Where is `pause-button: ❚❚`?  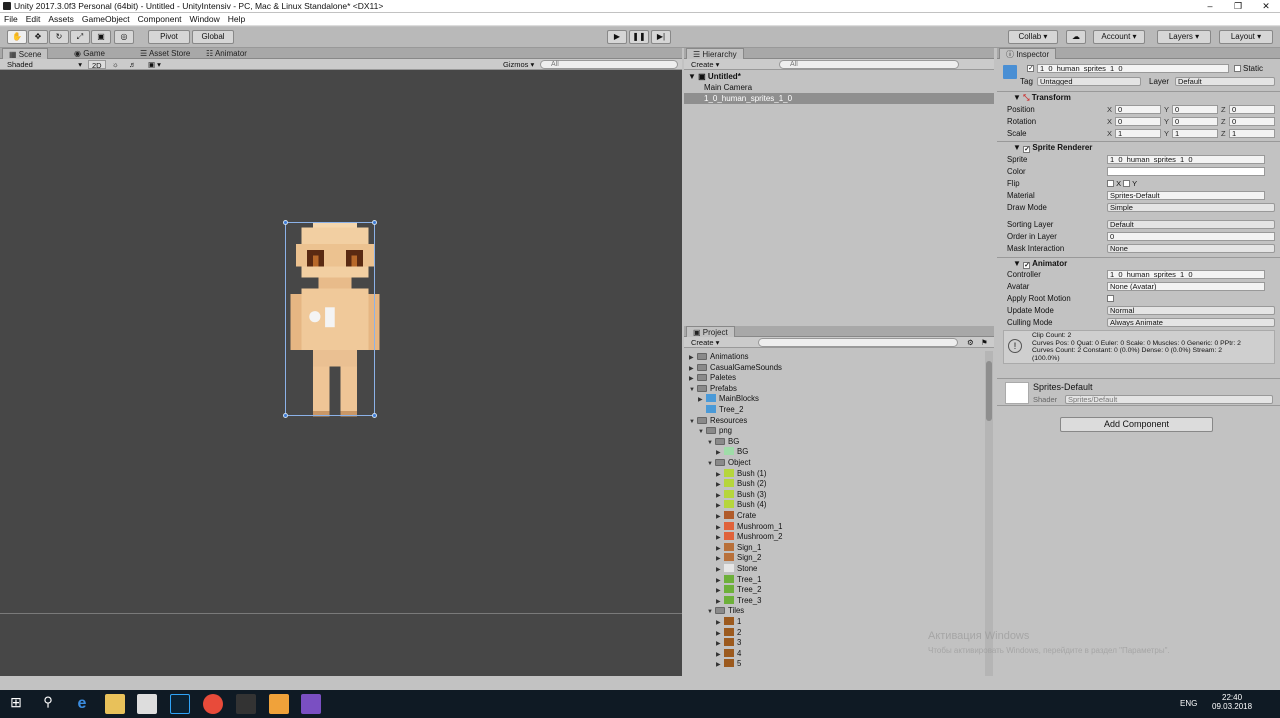 pause-button: ❚❚ is located at coordinates (639, 37).